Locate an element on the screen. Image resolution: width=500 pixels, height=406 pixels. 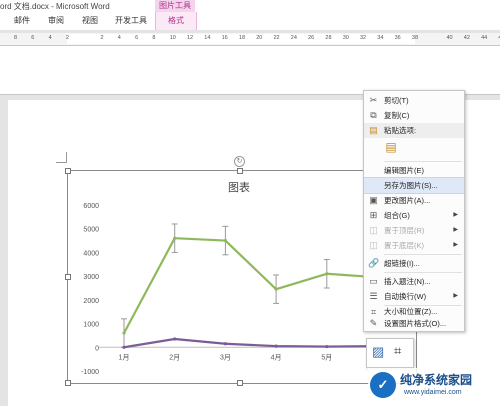
menu-item-paste-keep: ▤ is located at coordinates (414, 149).